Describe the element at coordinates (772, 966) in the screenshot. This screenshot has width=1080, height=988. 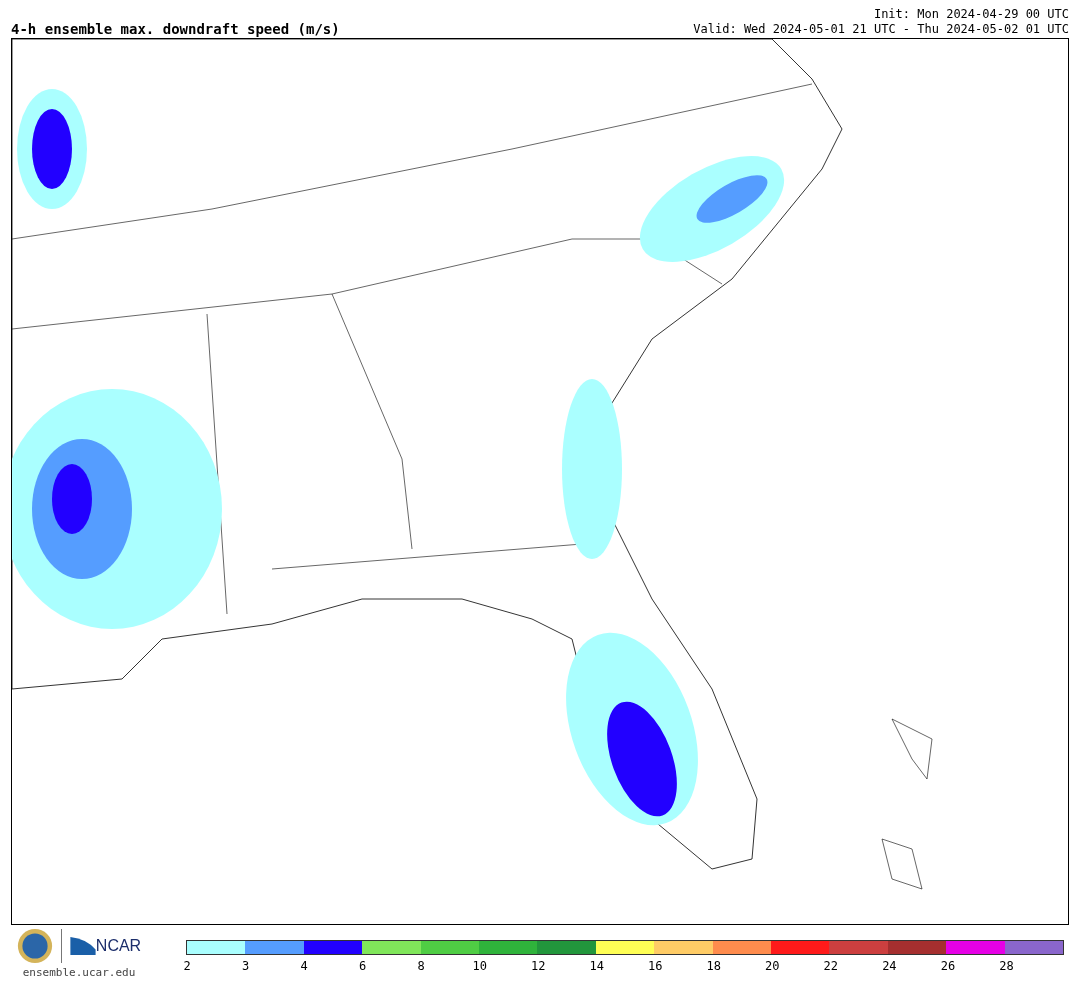
I see `tick-label: 20` at that location.